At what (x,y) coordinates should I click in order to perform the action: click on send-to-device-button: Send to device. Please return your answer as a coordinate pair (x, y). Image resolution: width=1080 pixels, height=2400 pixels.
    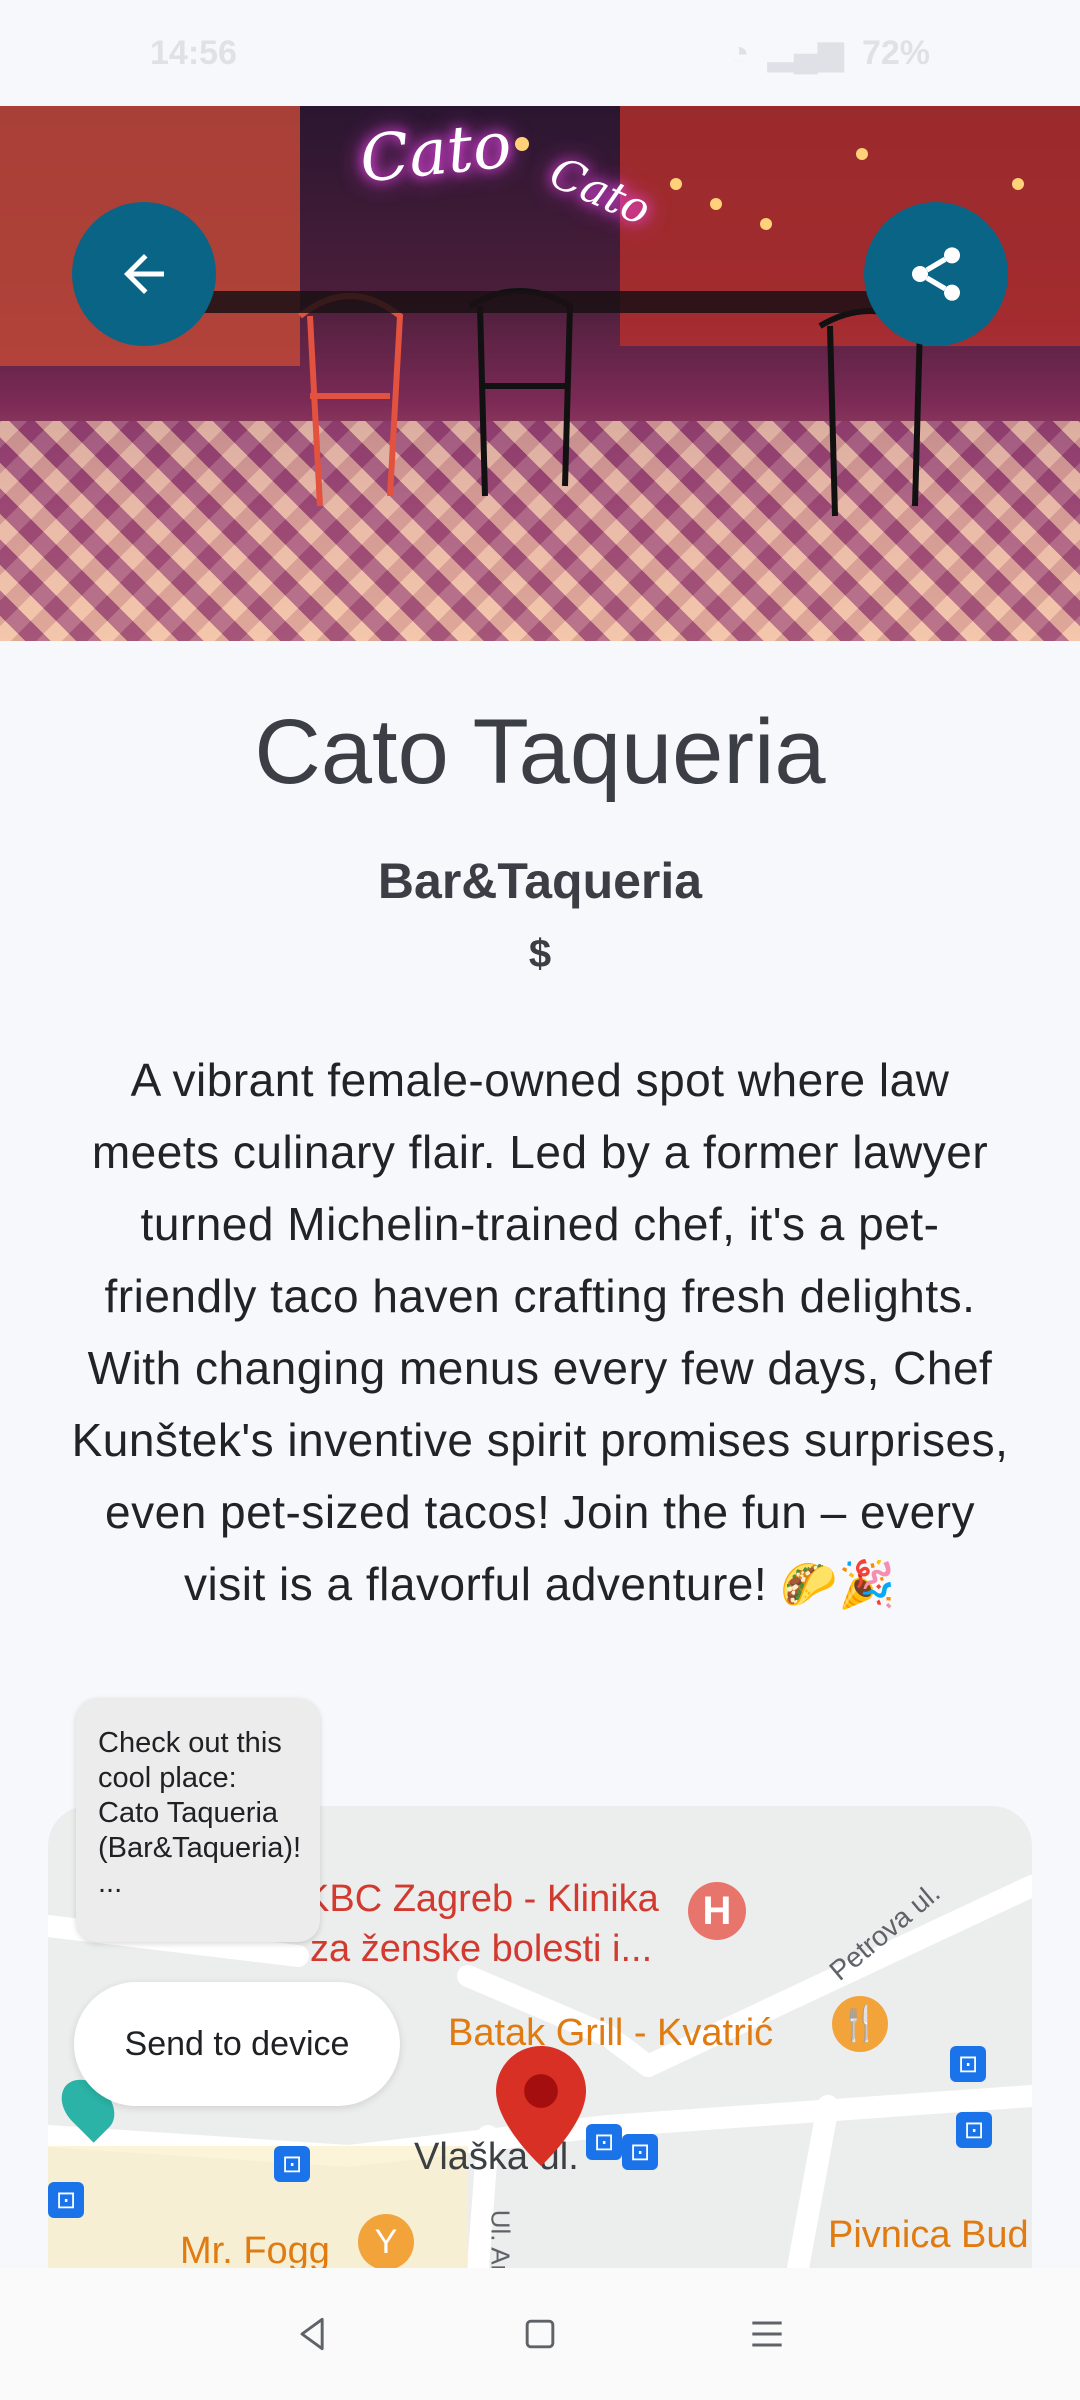
    Looking at the image, I should click on (237, 2044).